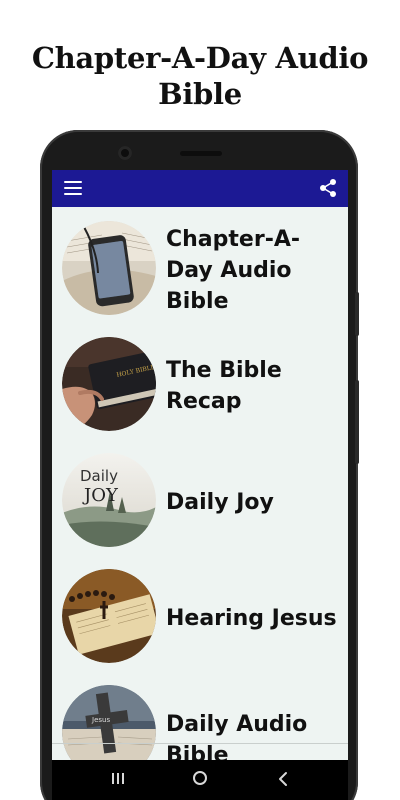 The width and height of the screenshot is (400, 800). I want to click on list-item-hearing-jesus: Hearing Jesus, so click(200, 616).